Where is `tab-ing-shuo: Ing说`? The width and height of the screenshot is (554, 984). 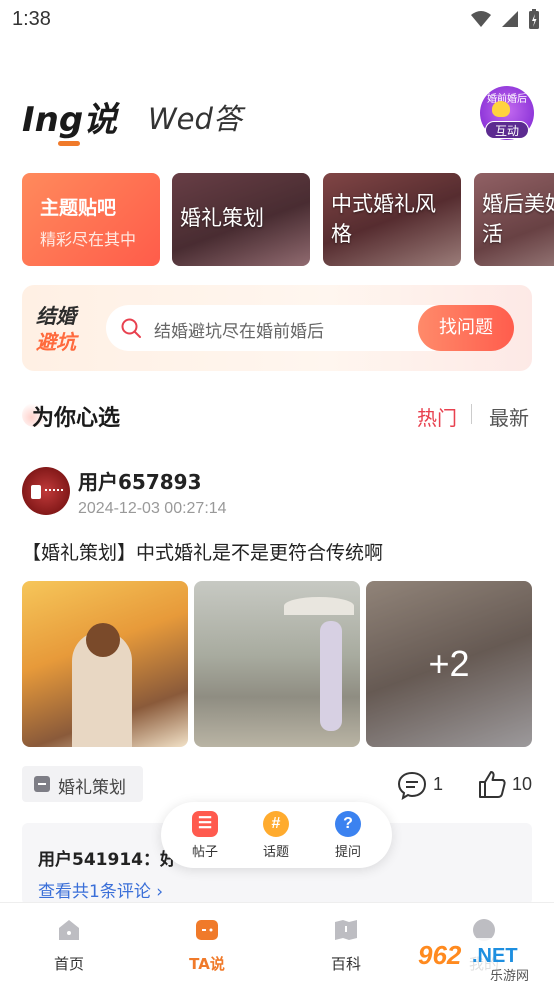
tab-ing-shuo: Ing说 is located at coordinates (69, 116).